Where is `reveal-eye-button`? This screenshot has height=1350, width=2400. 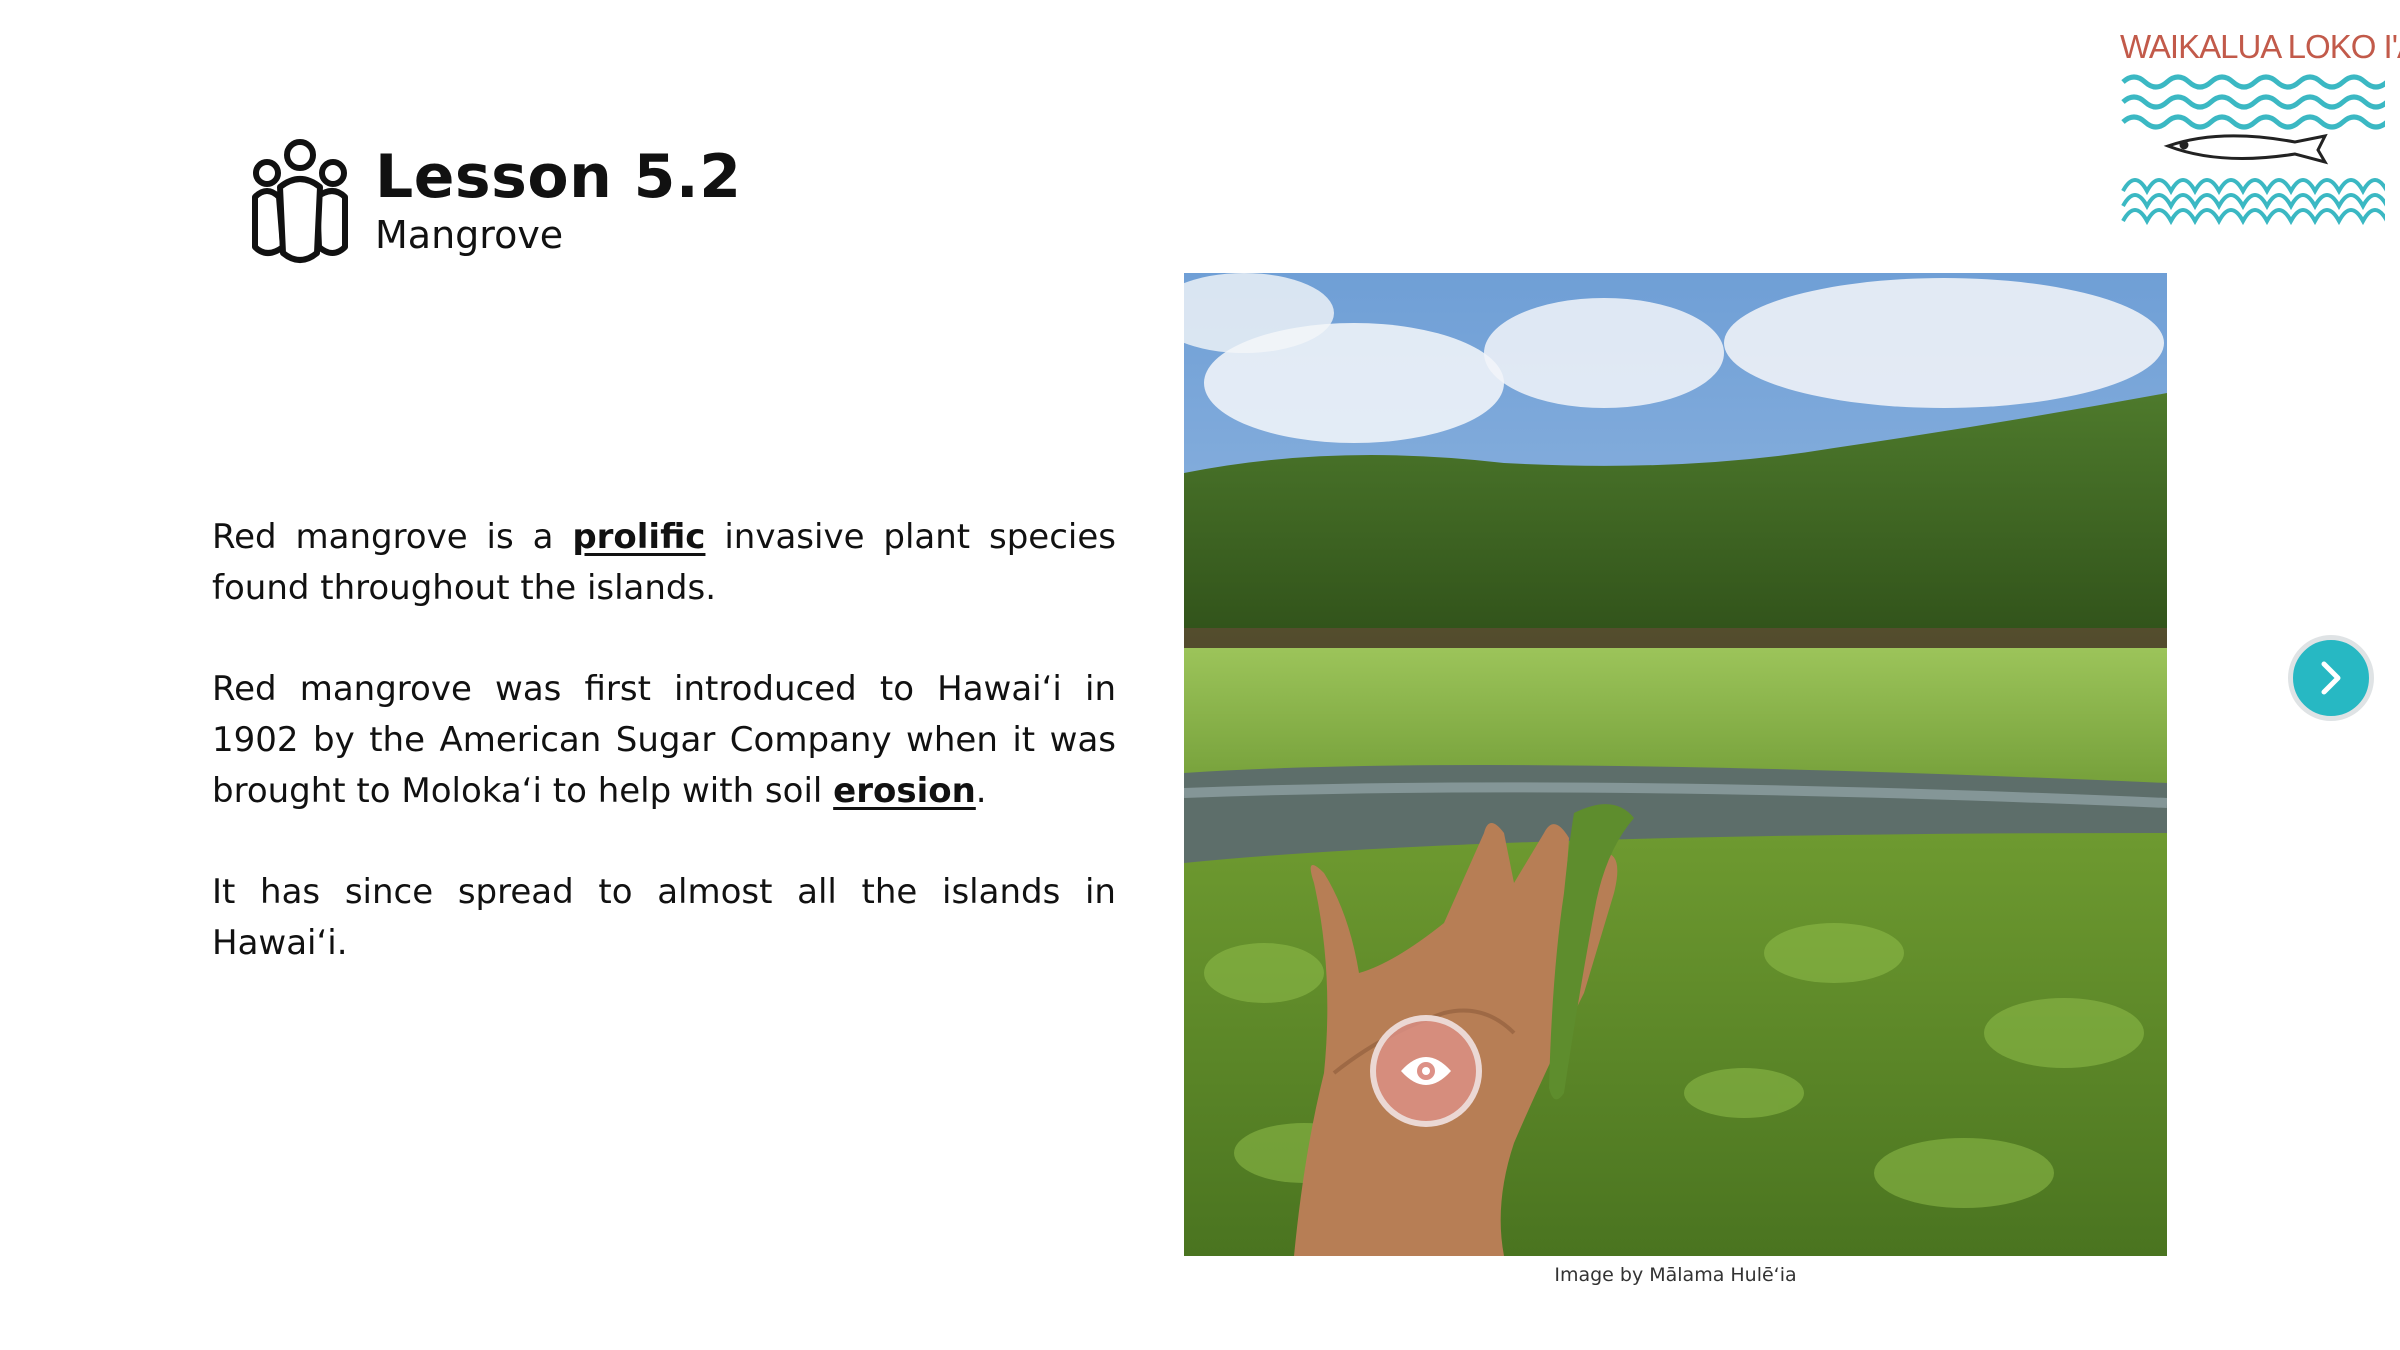
reveal-eye-button is located at coordinates (1426, 1071).